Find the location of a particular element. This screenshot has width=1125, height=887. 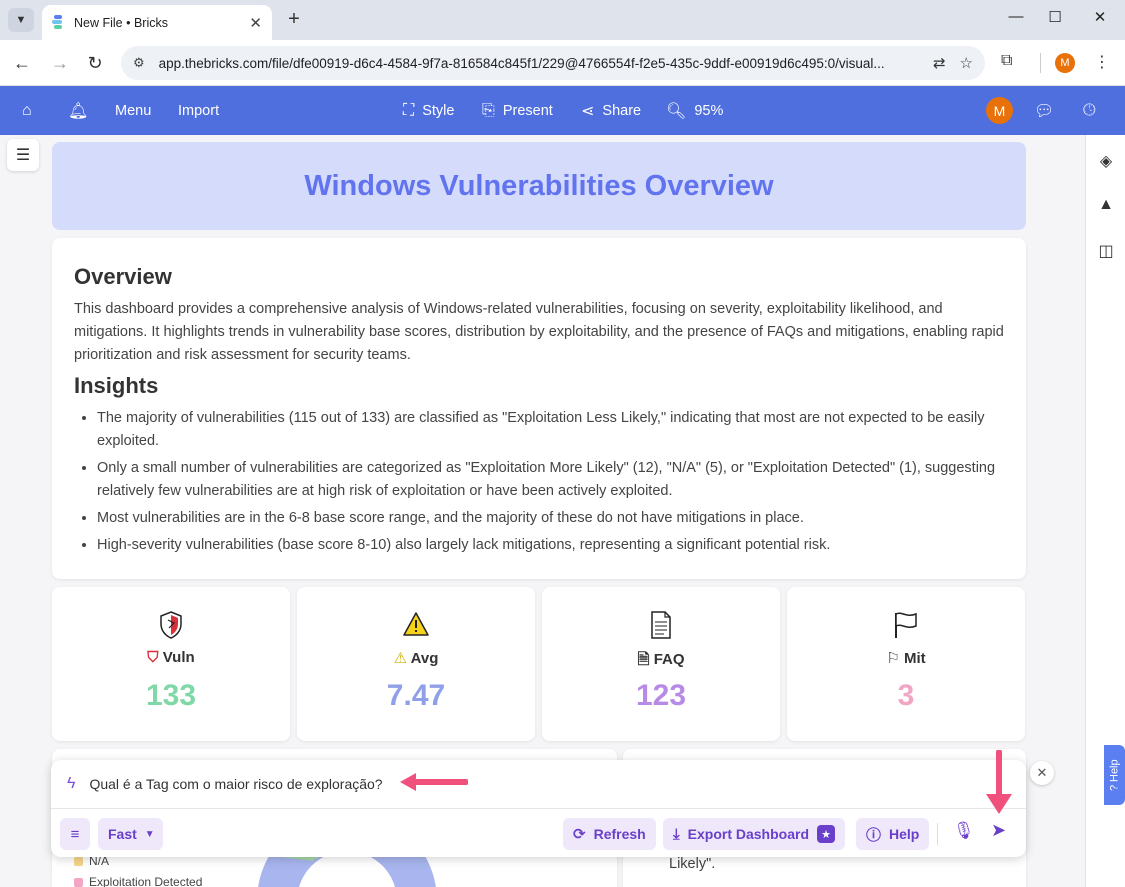

home-button: ⌂ is located at coordinates (27, 110).